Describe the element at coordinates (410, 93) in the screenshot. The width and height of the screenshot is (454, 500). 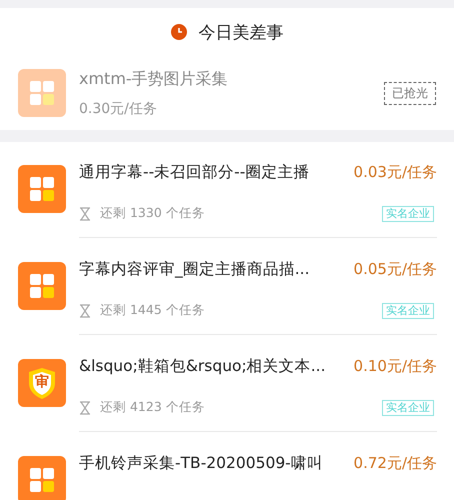
I see `sold-out-badge: 已抢光` at that location.